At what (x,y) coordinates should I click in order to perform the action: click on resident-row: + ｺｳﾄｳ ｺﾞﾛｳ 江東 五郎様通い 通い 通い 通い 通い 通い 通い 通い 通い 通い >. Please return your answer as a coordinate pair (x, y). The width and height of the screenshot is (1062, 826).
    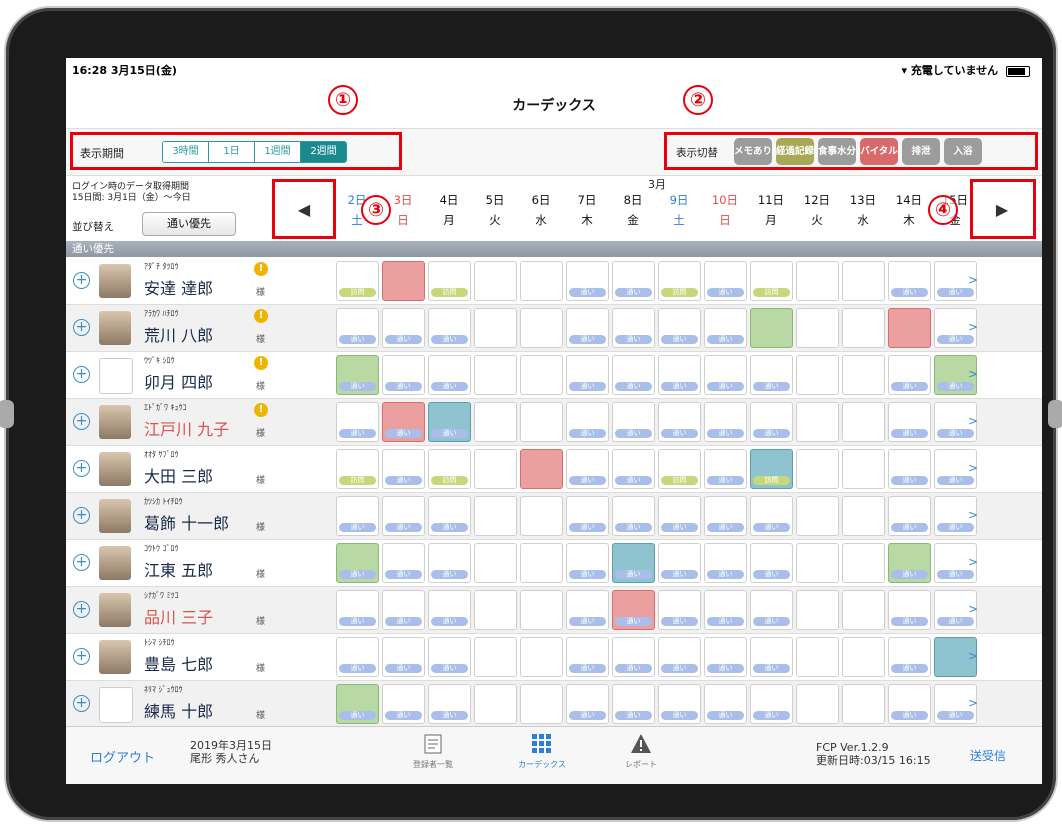
    Looking at the image, I should click on (554, 563).